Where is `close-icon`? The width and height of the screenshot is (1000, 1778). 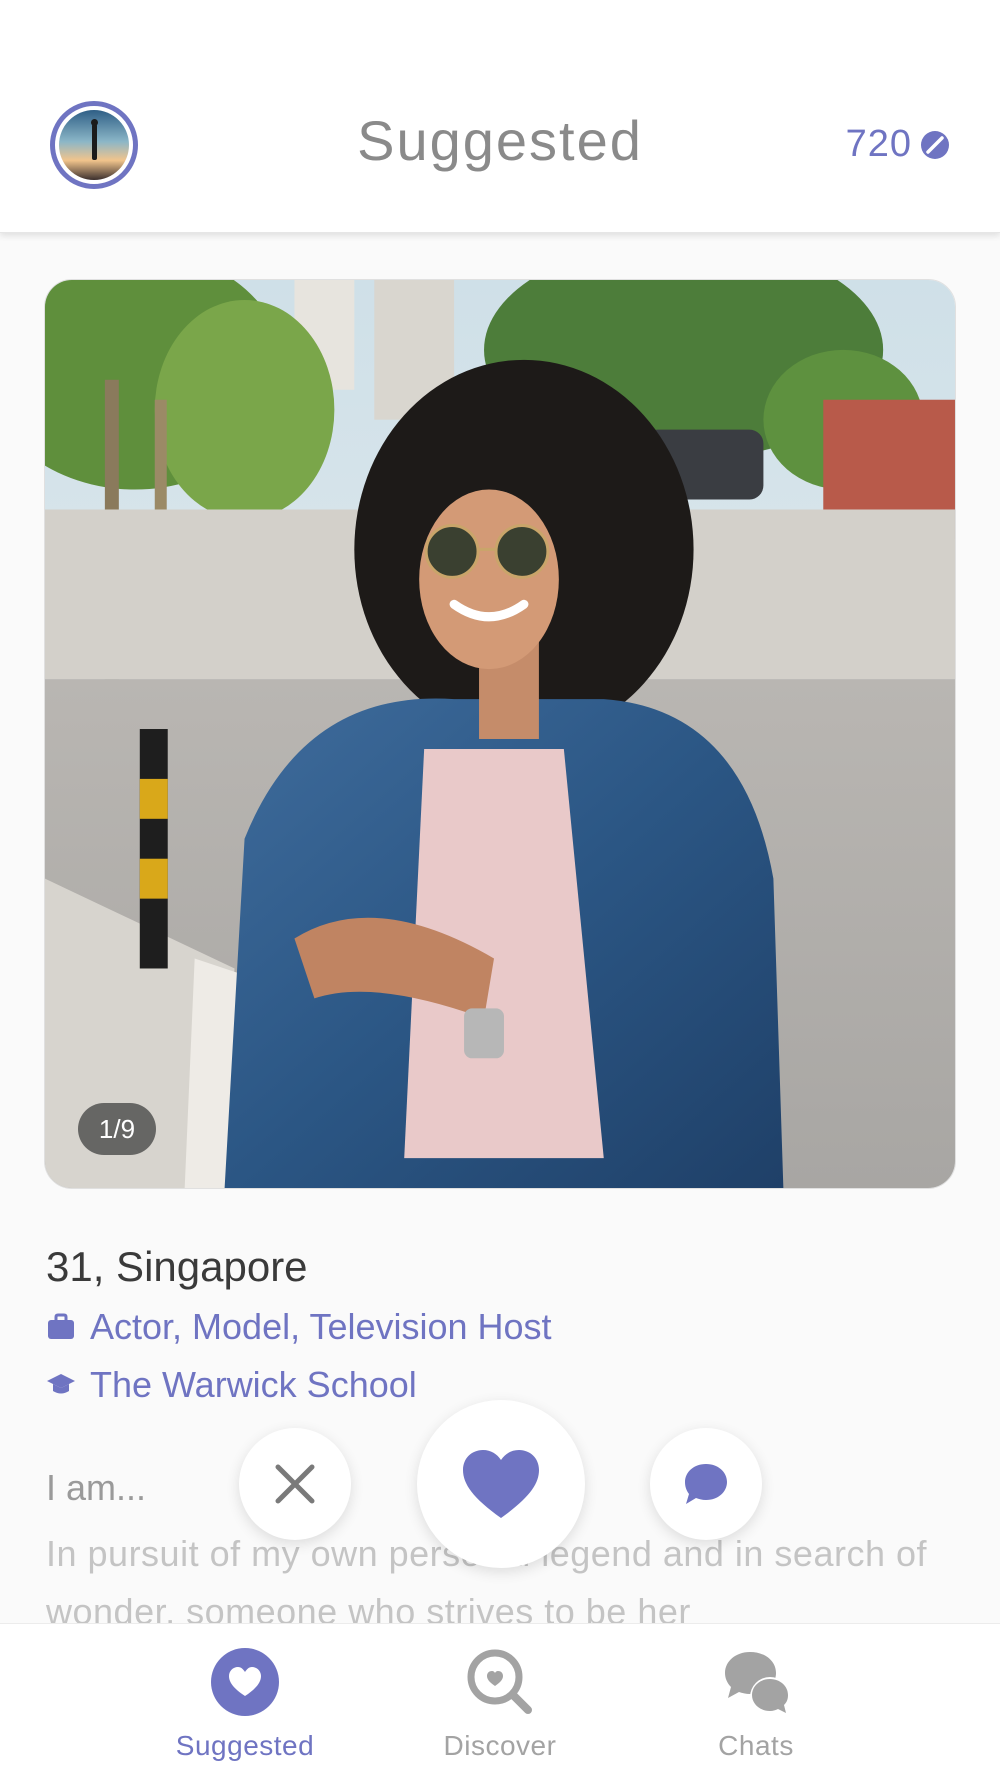
close-icon is located at coordinates (295, 1484).